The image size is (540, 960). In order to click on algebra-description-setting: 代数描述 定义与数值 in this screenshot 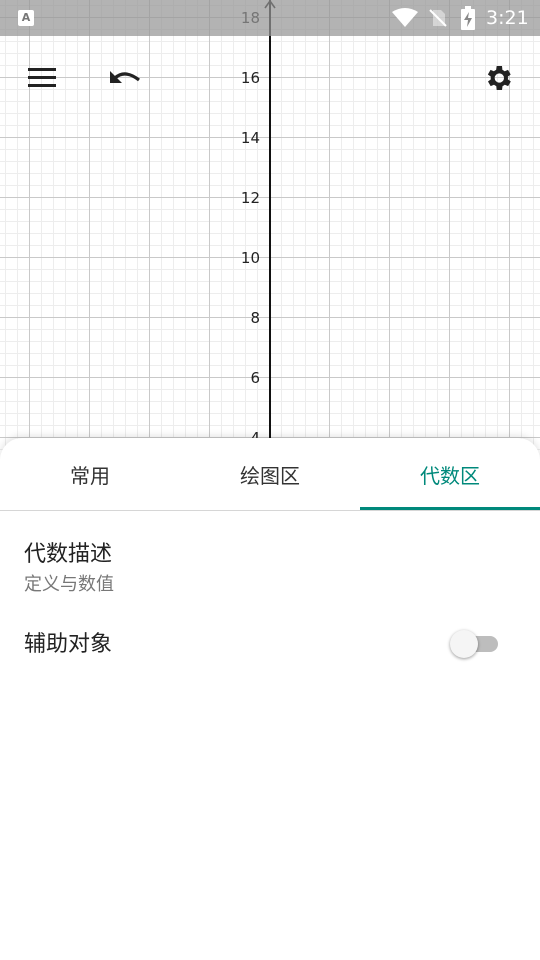, I will do `click(270, 563)`.